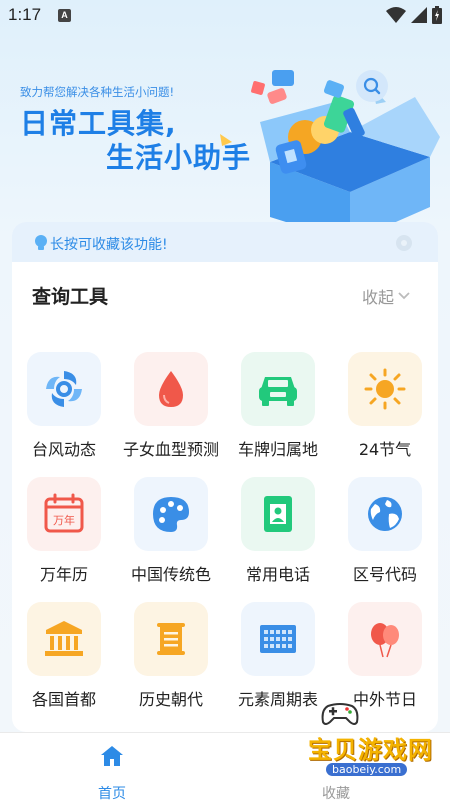  What do you see at coordinates (385, 389) in the screenshot?
I see `sun-icon` at bounding box center [385, 389].